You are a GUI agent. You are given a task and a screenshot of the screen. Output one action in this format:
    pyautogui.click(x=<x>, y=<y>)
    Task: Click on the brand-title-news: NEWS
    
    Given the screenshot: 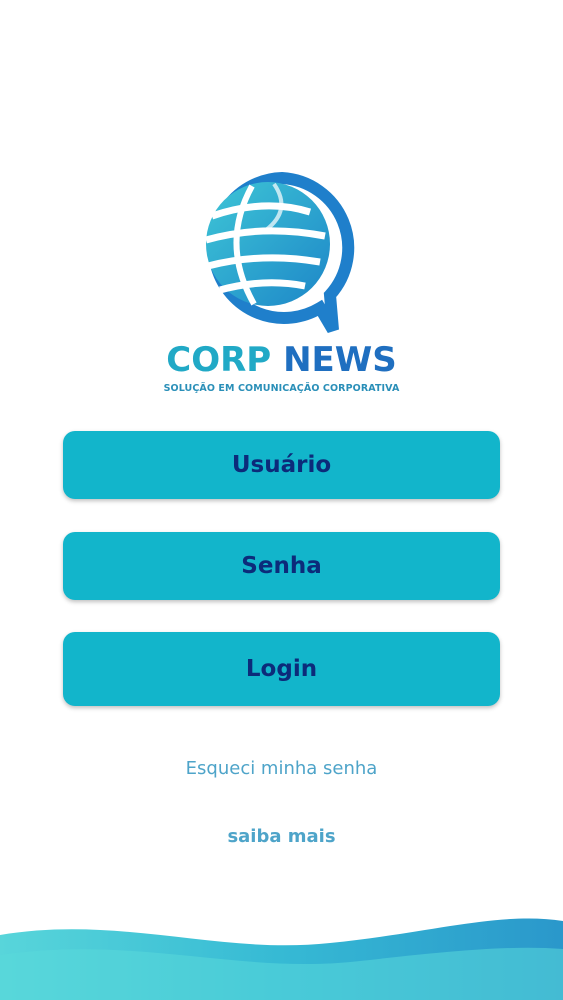 What is the action you would take?
    pyautogui.click(x=340, y=360)
    